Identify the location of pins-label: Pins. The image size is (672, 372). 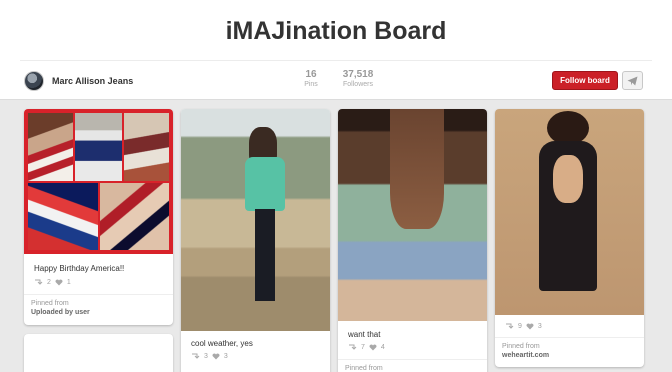
(311, 84).